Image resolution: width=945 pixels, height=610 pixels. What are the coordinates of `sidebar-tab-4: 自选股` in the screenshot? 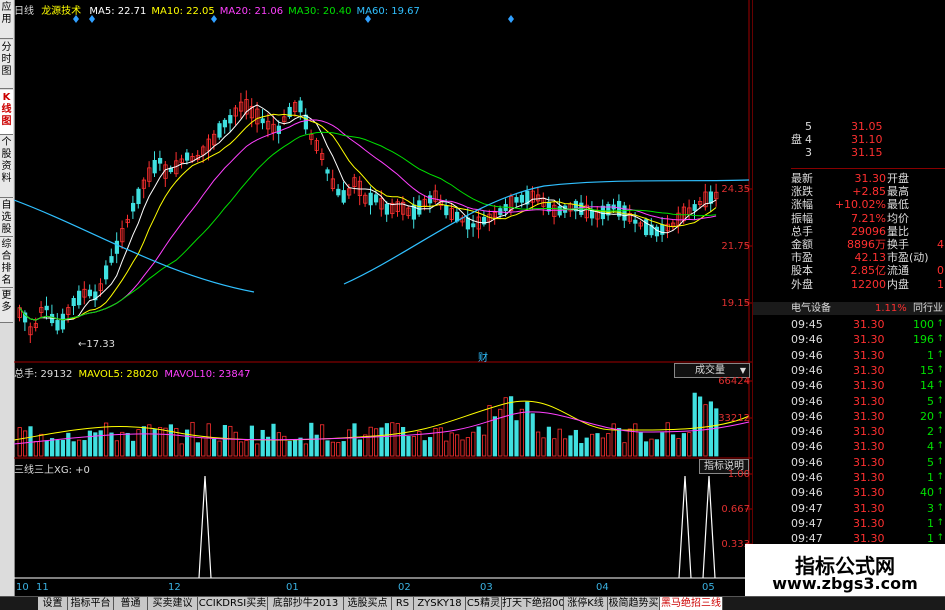 It's located at (6, 217).